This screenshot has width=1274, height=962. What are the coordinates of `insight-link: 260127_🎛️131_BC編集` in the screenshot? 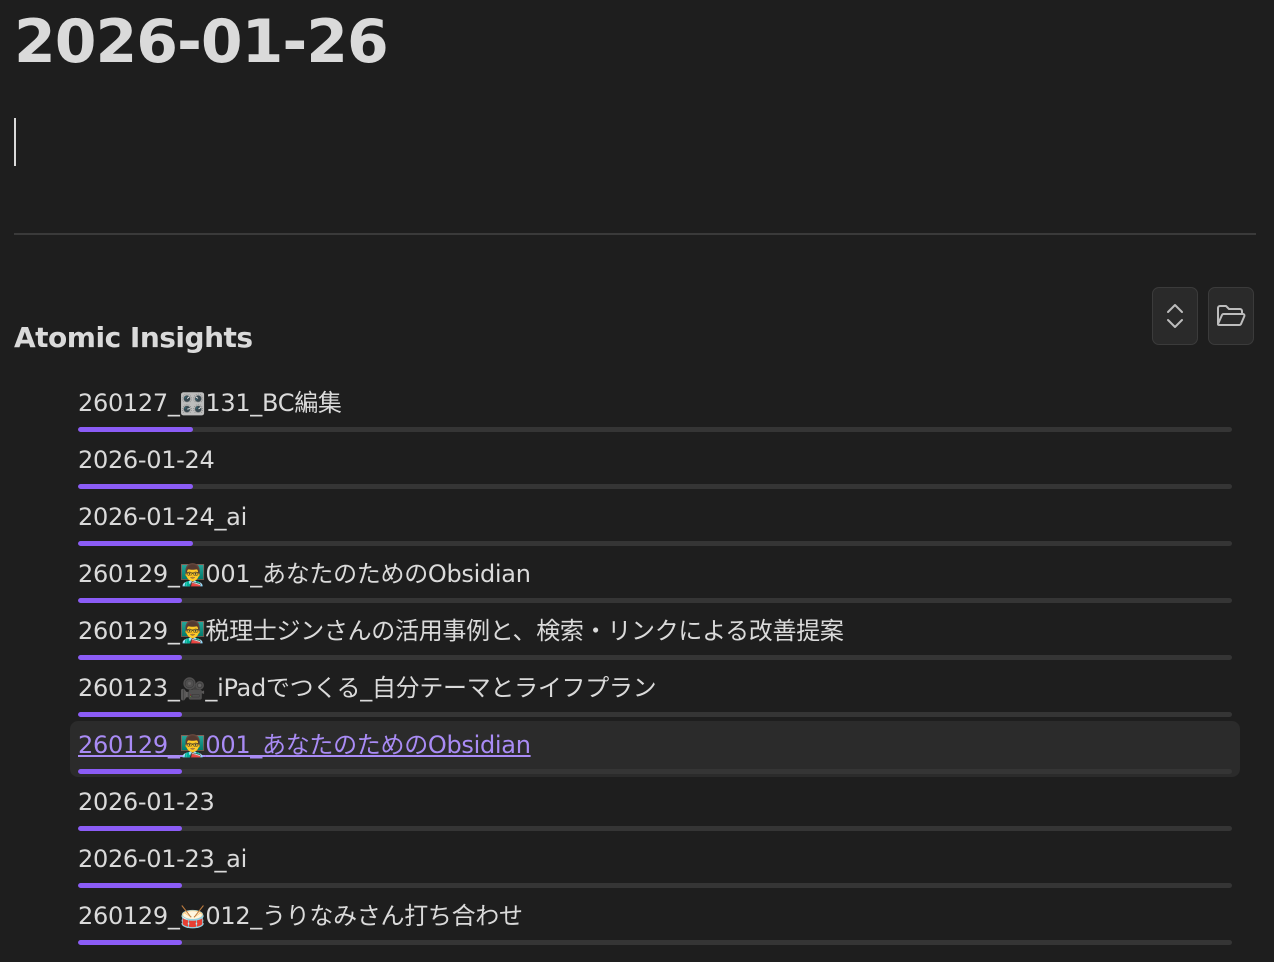 It's located at (210, 403).